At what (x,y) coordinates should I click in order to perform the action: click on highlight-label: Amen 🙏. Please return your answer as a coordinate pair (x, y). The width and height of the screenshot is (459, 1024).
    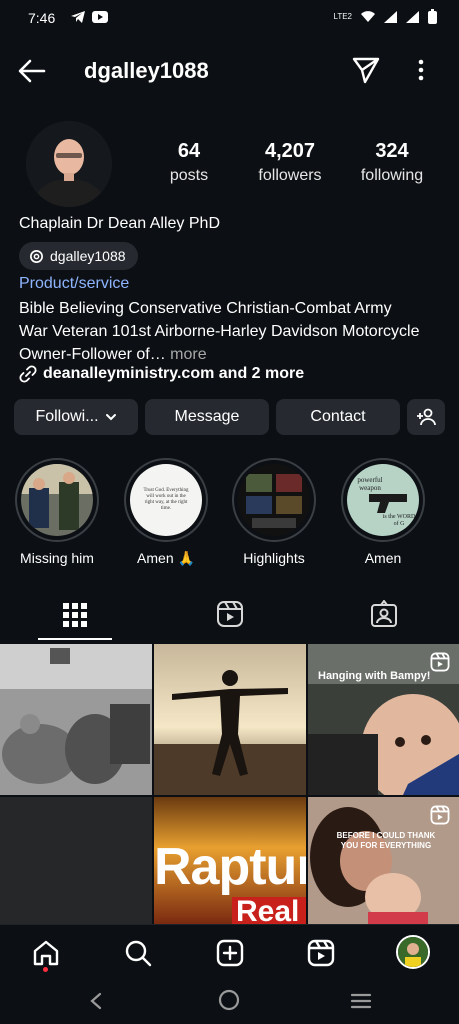
    Looking at the image, I should click on (166, 558).